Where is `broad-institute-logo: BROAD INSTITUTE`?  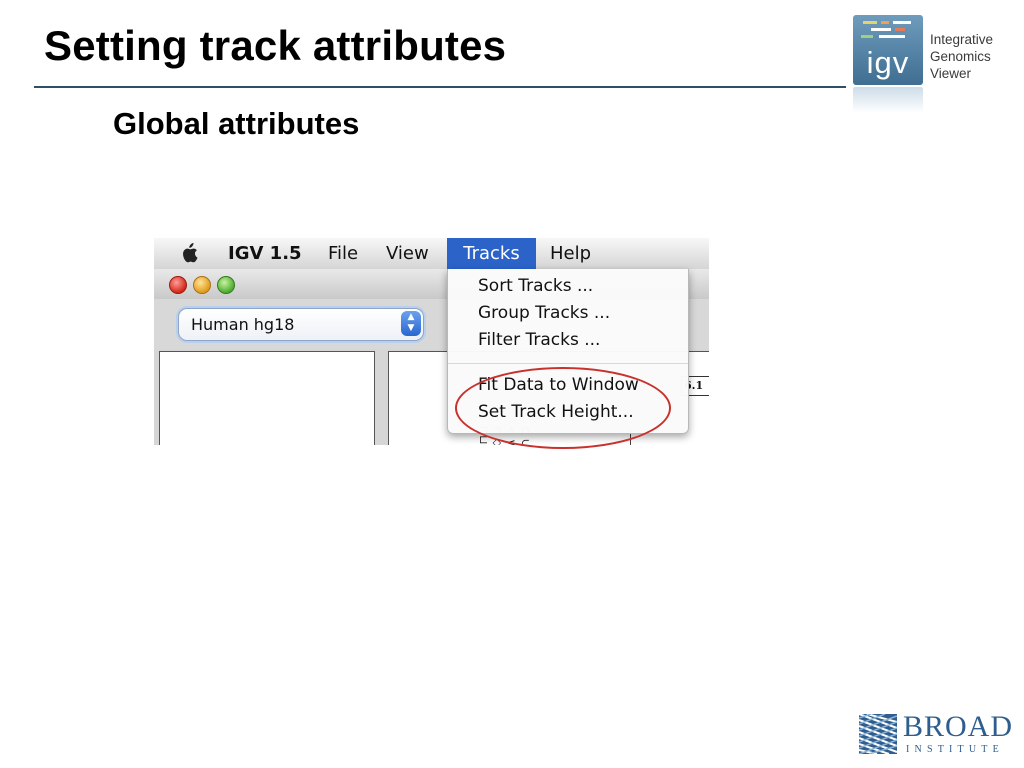 broad-institute-logo: BROAD INSTITUTE is located at coordinates (935, 733).